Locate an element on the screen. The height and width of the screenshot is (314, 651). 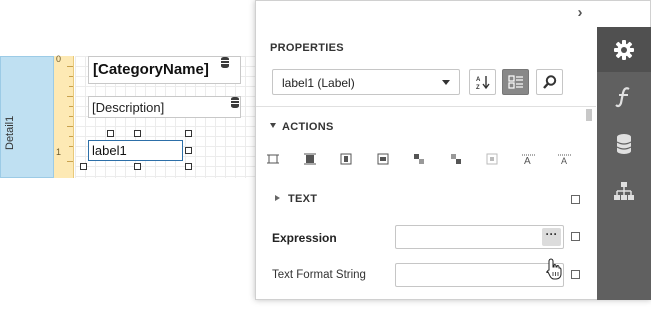
scrollbar-thumb is located at coordinates (589, 115).